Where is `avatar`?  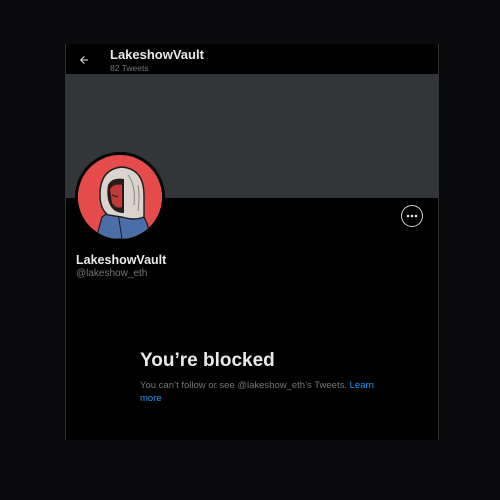
avatar is located at coordinates (120, 197).